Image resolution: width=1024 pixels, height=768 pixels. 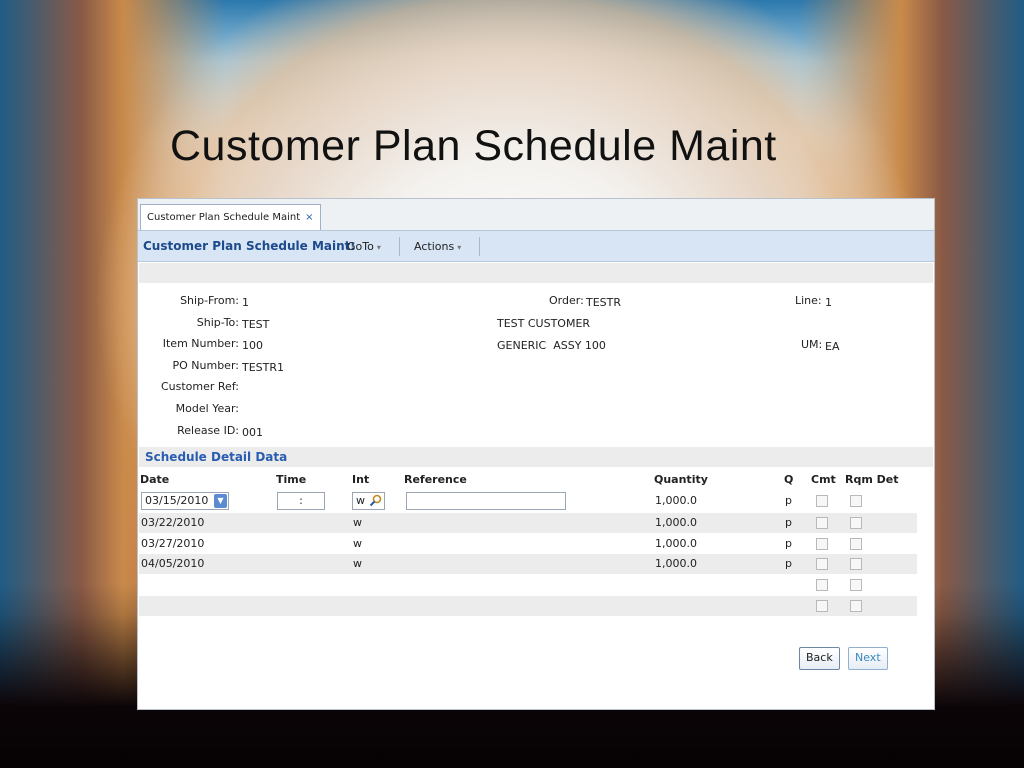 I want to click on schedule-section-header: Schedule Detail Data, so click(x=536, y=457).